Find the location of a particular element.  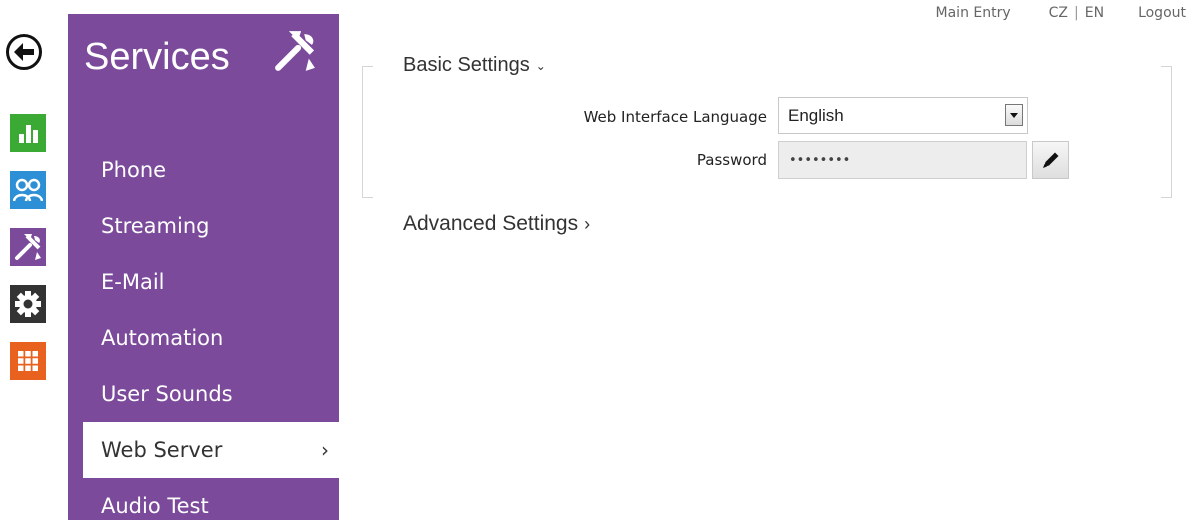

rail-status-button is located at coordinates (28, 133).